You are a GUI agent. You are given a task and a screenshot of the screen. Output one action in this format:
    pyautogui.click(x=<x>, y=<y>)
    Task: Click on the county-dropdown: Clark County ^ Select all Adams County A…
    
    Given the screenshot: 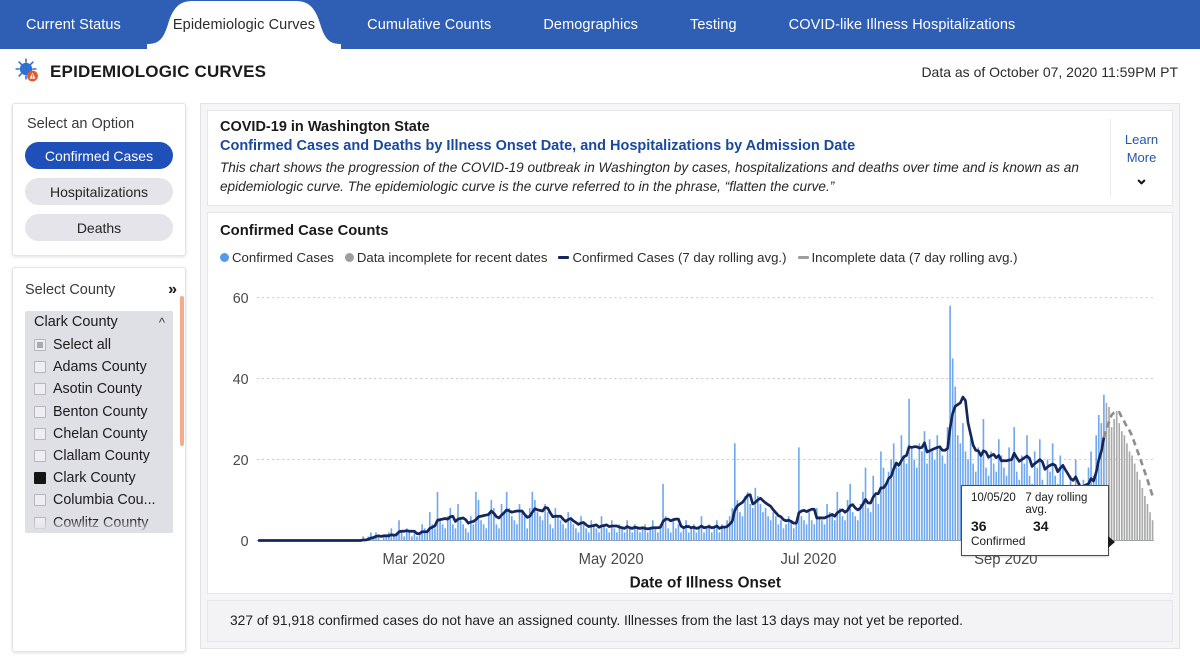 What is the action you would take?
    pyautogui.click(x=99, y=422)
    